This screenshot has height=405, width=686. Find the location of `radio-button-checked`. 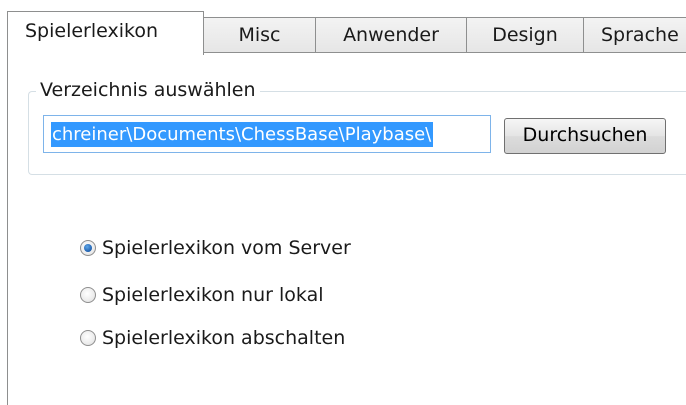

radio-button-checked is located at coordinates (88, 248).